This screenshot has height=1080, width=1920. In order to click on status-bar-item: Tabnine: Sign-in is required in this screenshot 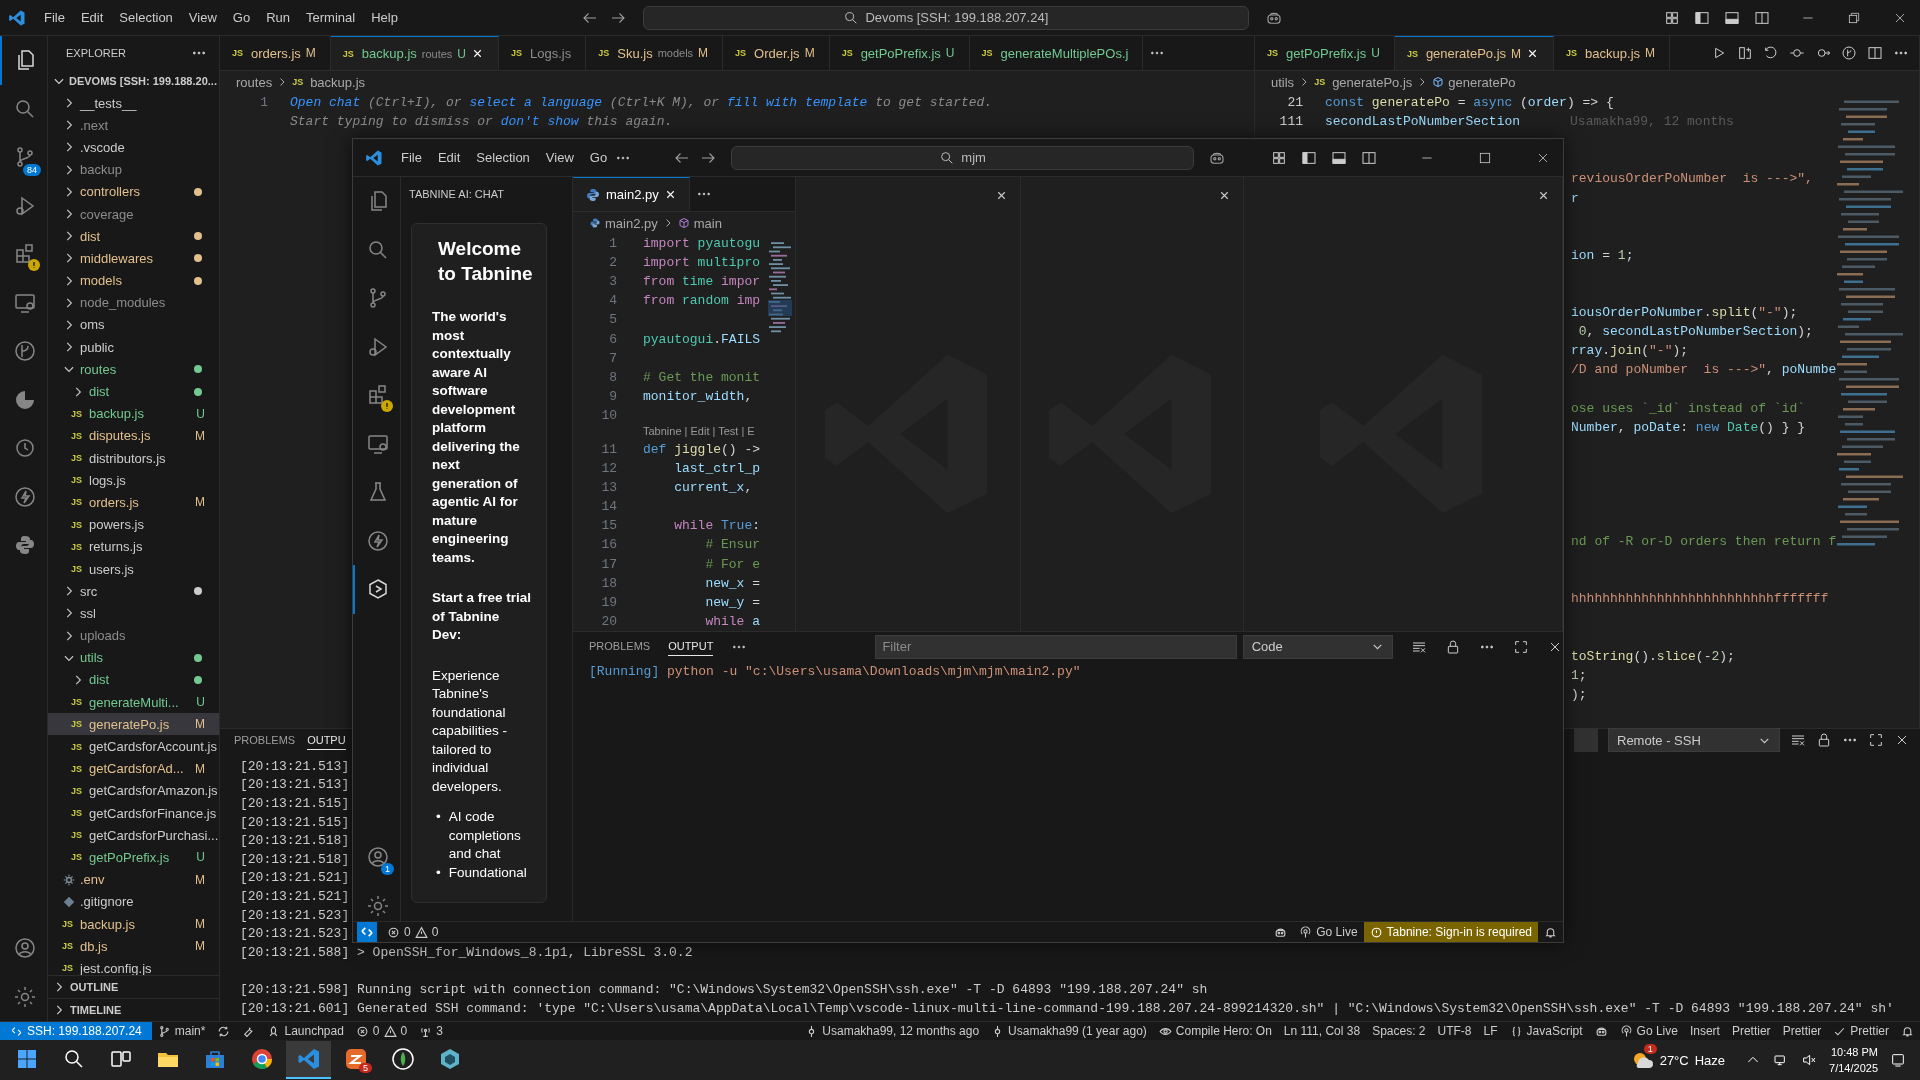, I will do `click(1450, 932)`.